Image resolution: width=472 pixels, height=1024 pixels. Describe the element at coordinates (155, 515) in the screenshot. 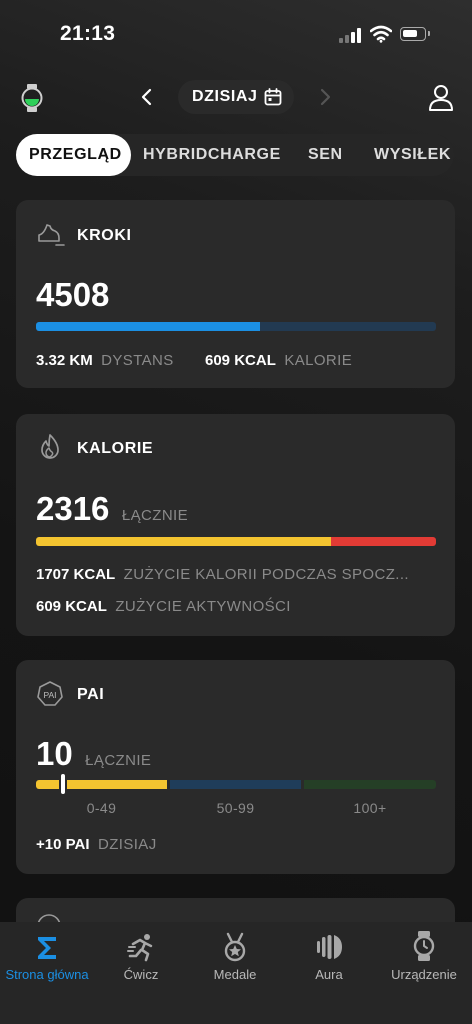

I see `calories-value-label: ŁĄCZNIE` at that location.